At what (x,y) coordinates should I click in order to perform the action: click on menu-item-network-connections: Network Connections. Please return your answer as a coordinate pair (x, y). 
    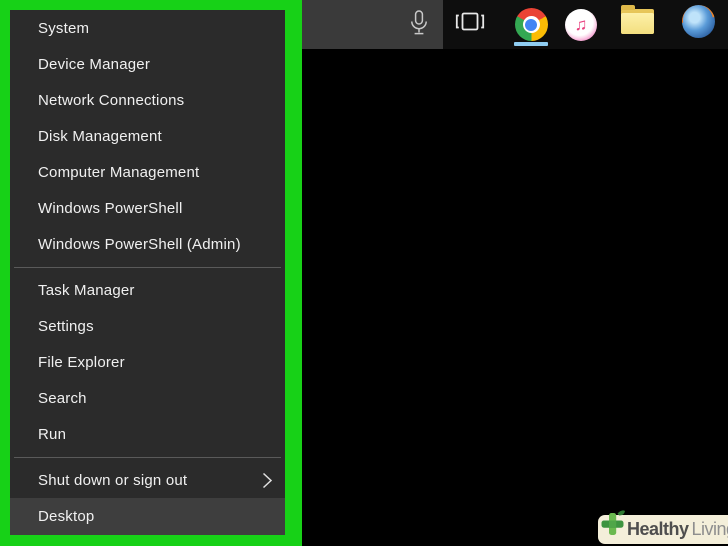
    Looking at the image, I should click on (147, 100).